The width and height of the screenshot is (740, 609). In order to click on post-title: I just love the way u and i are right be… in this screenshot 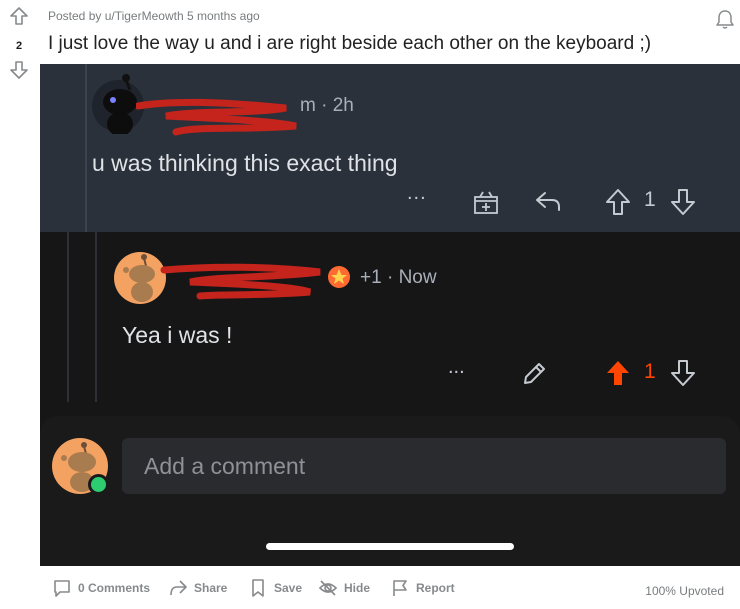, I will do `click(349, 44)`.